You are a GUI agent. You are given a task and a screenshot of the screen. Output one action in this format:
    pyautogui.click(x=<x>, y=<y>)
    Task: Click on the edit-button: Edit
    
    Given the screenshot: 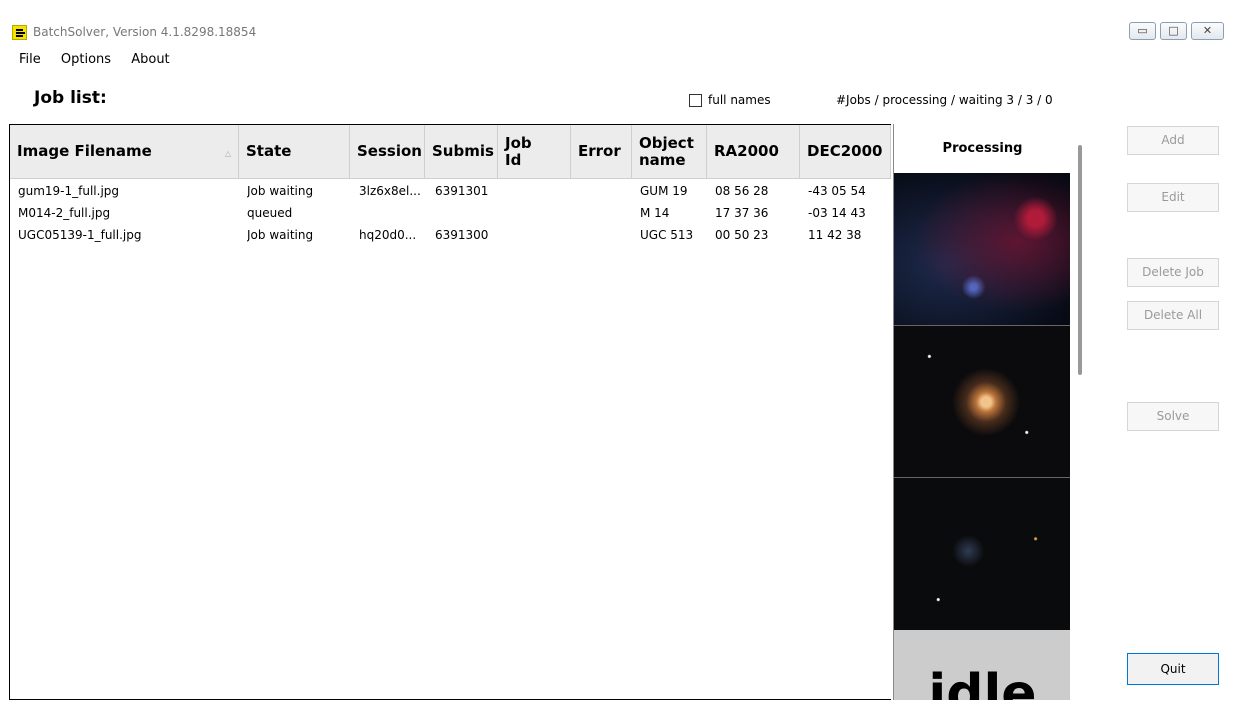 What is the action you would take?
    pyautogui.click(x=1173, y=197)
    